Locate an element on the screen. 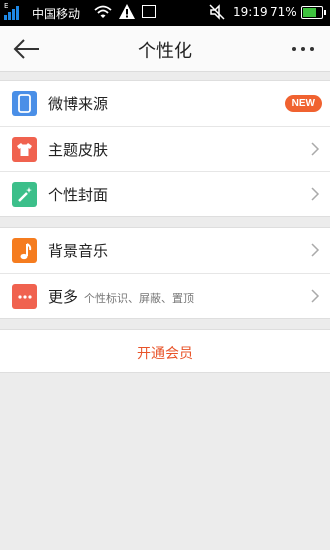 Image resolution: width=330 pixels, height=550 pixels. row-background-music: 背景音乐 is located at coordinates (165, 250).